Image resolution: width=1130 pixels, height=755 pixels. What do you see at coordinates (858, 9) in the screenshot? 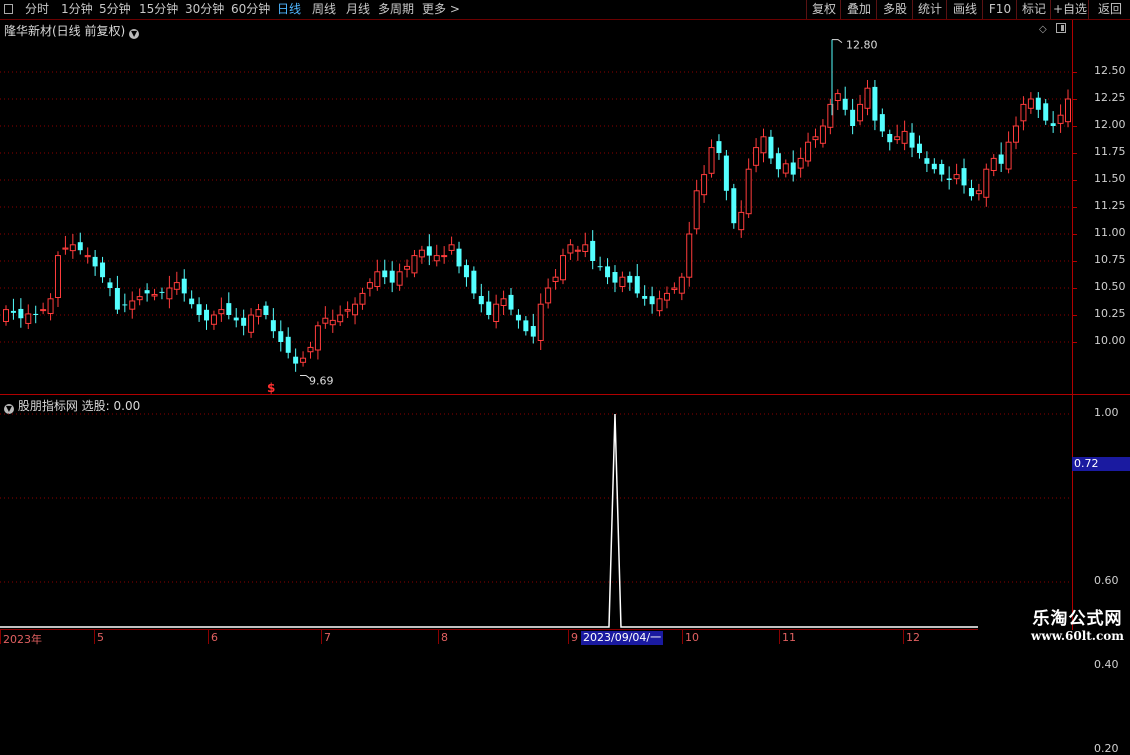
I see `toolbar-button-1: 叠加` at bounding box center [858, 9].